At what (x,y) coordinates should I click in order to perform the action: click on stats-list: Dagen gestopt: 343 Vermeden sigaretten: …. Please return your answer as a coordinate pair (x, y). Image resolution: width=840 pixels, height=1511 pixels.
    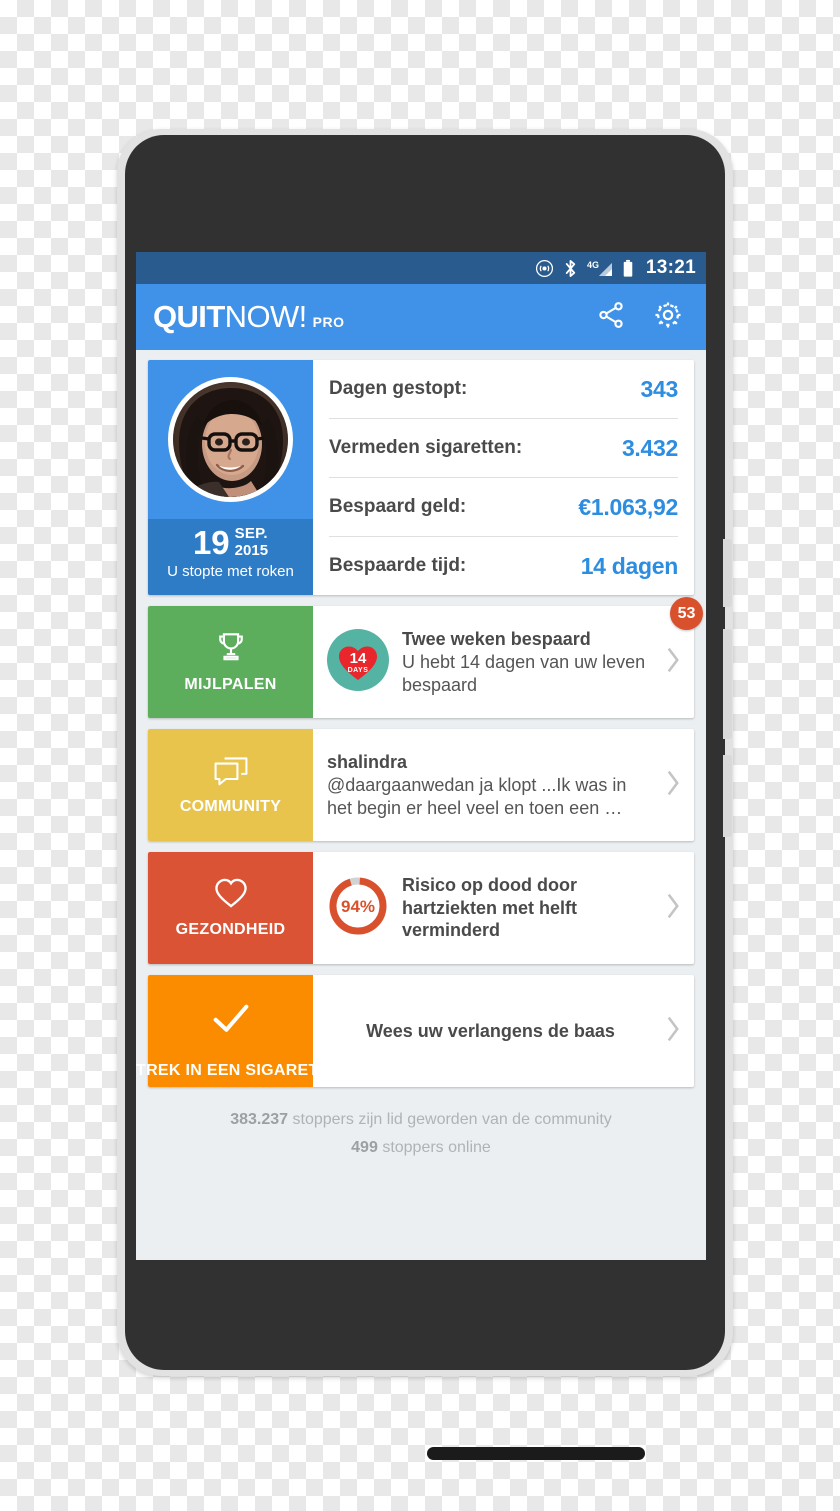
    Looking at the image, I should click on (503, 477).